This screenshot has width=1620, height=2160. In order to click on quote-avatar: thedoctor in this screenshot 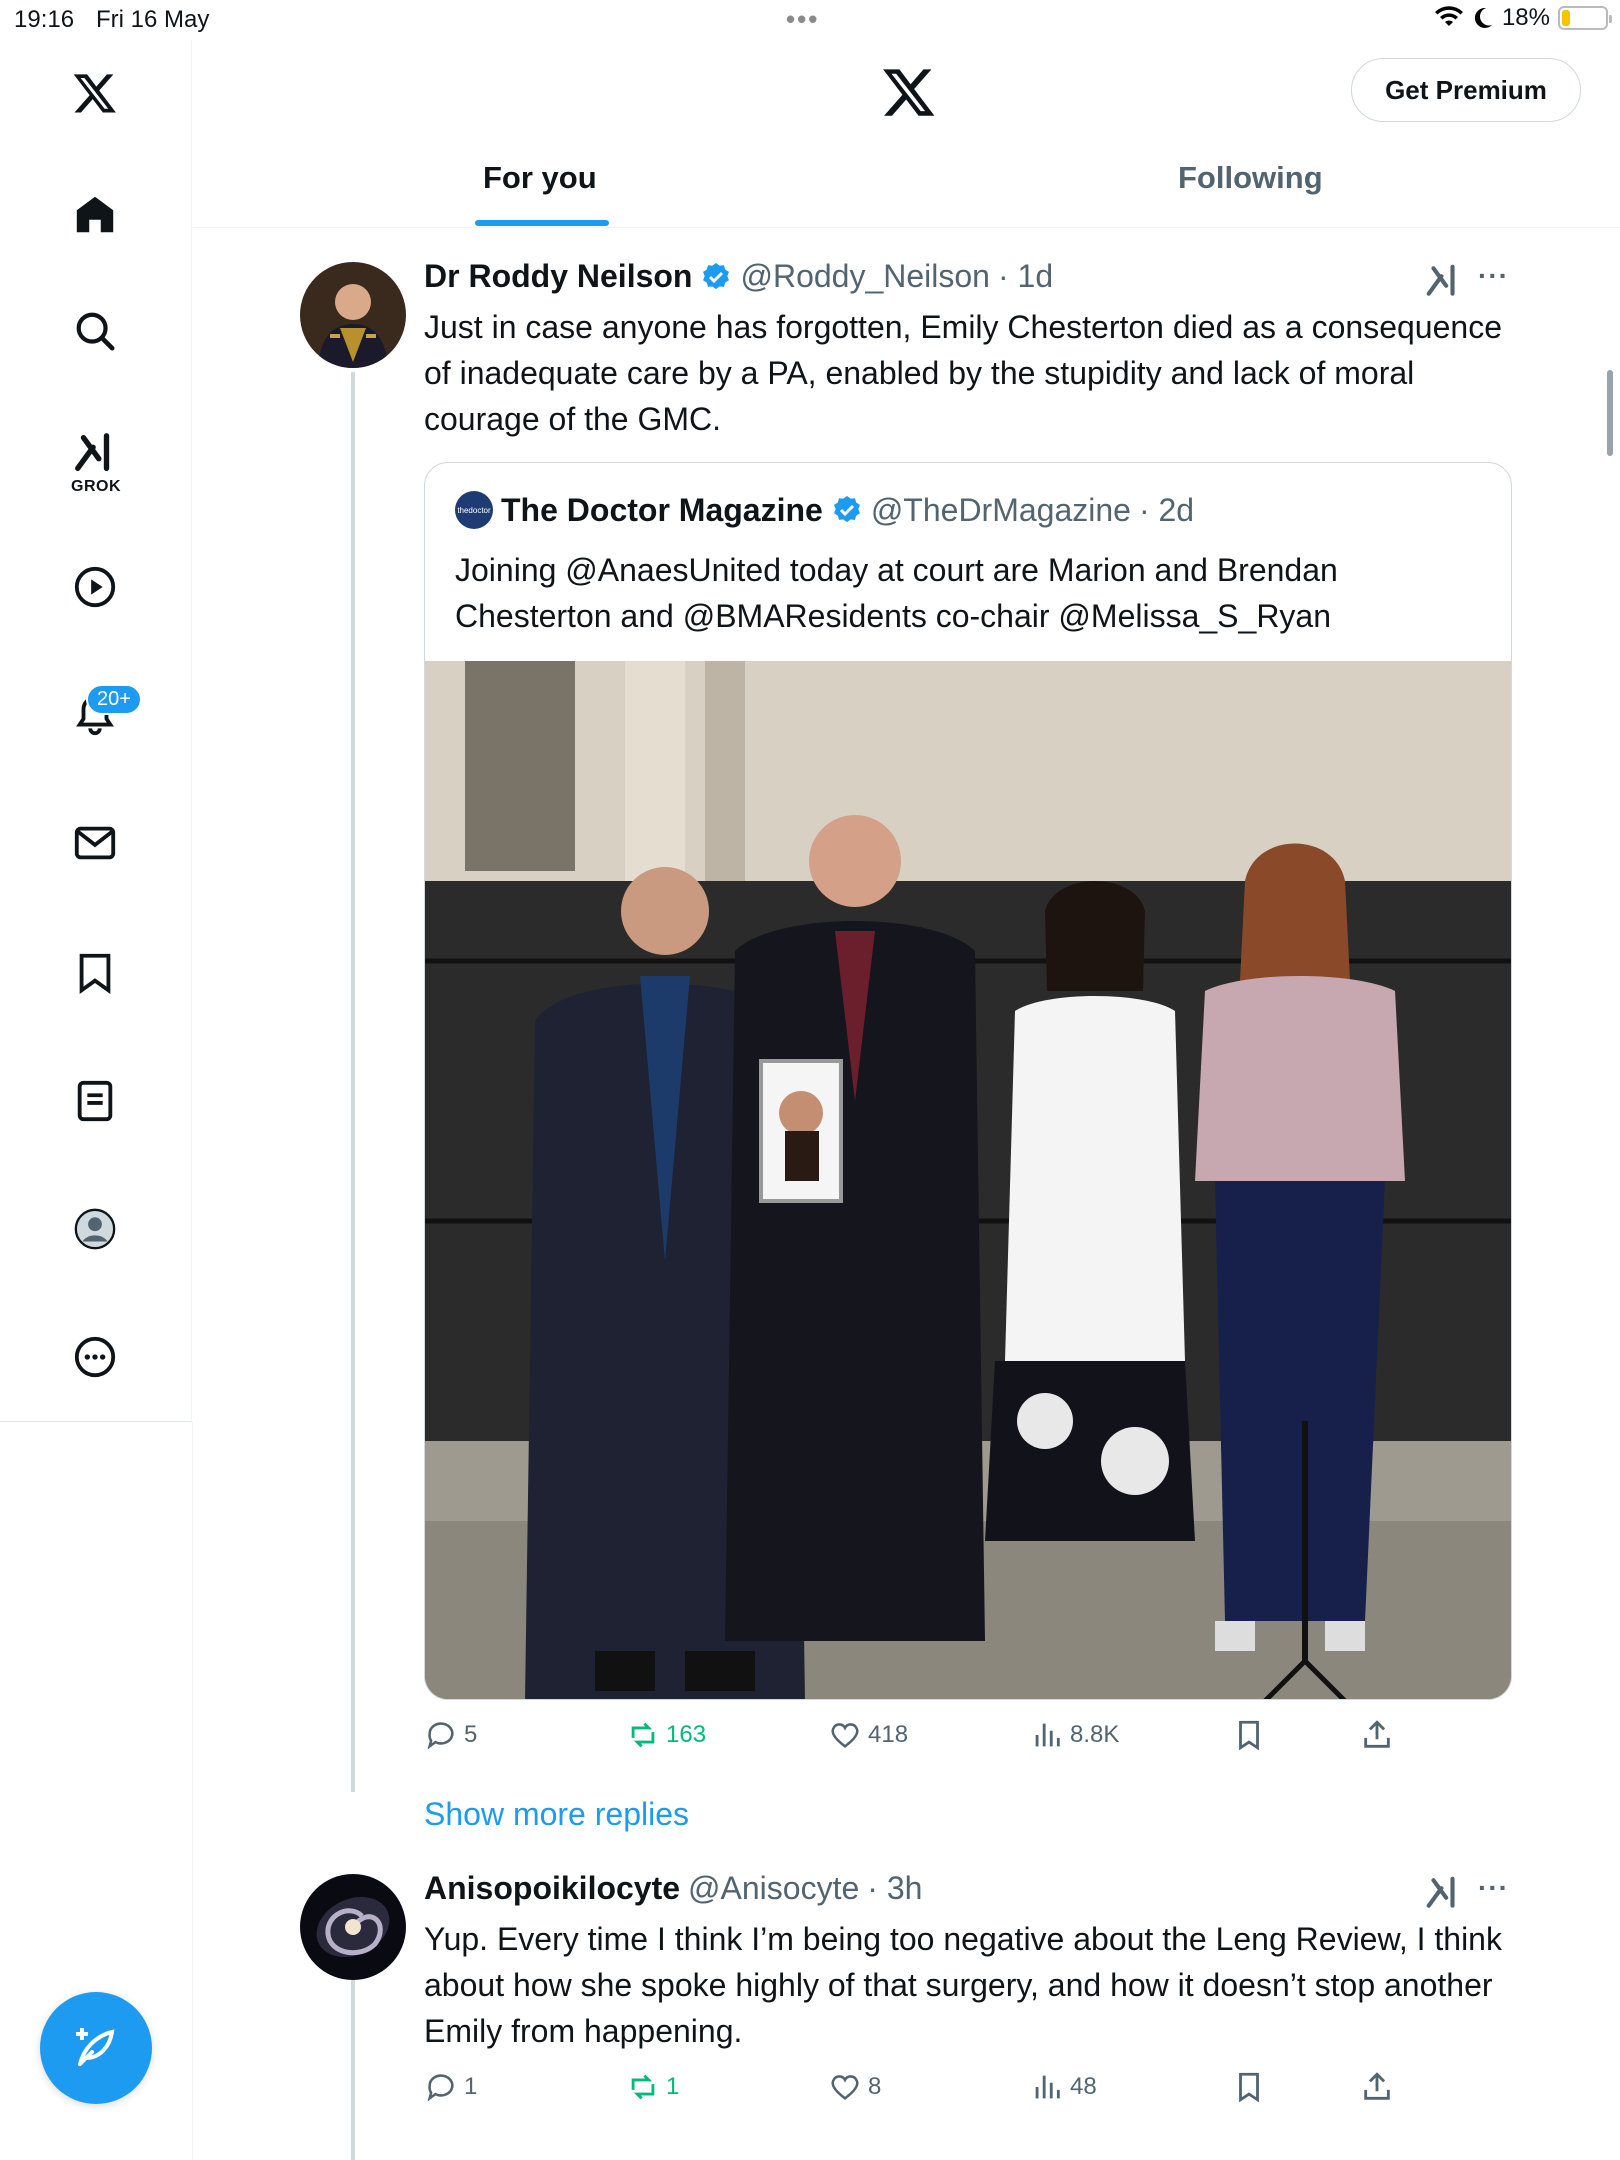, I will do `click(474, 510)`.